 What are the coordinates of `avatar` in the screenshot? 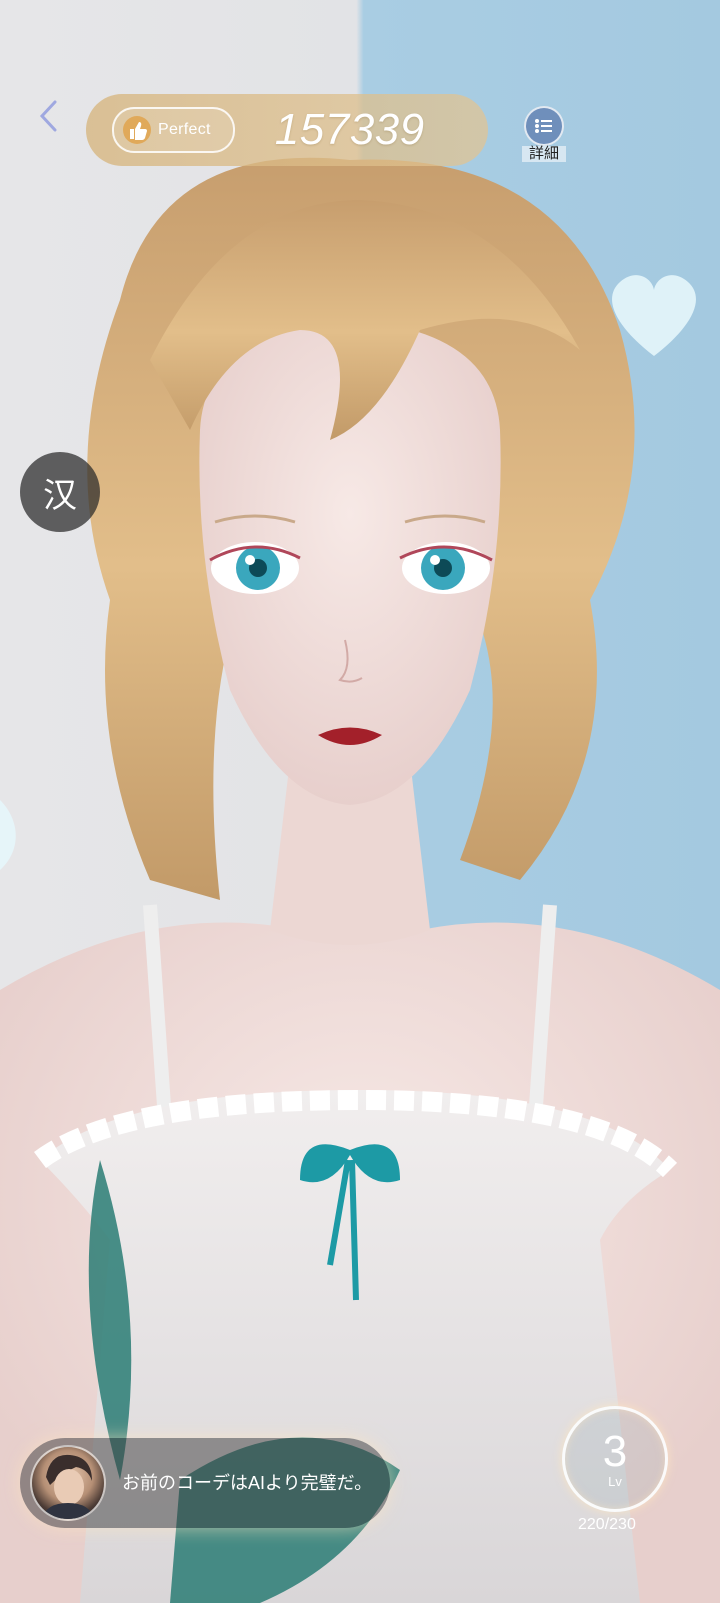 It's located at (68, 1483).